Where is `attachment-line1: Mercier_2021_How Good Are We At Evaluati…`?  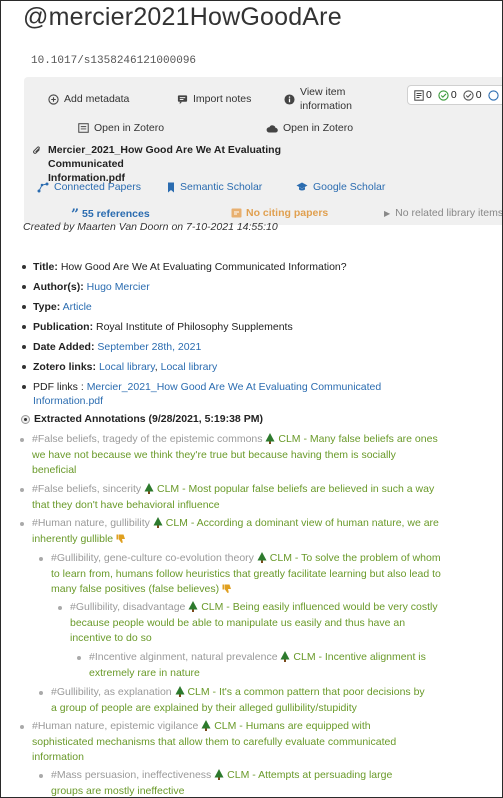 attachment-line1: Mercier_2021_How Good Are We At Evaluati… is located at coordinates (165, 157).